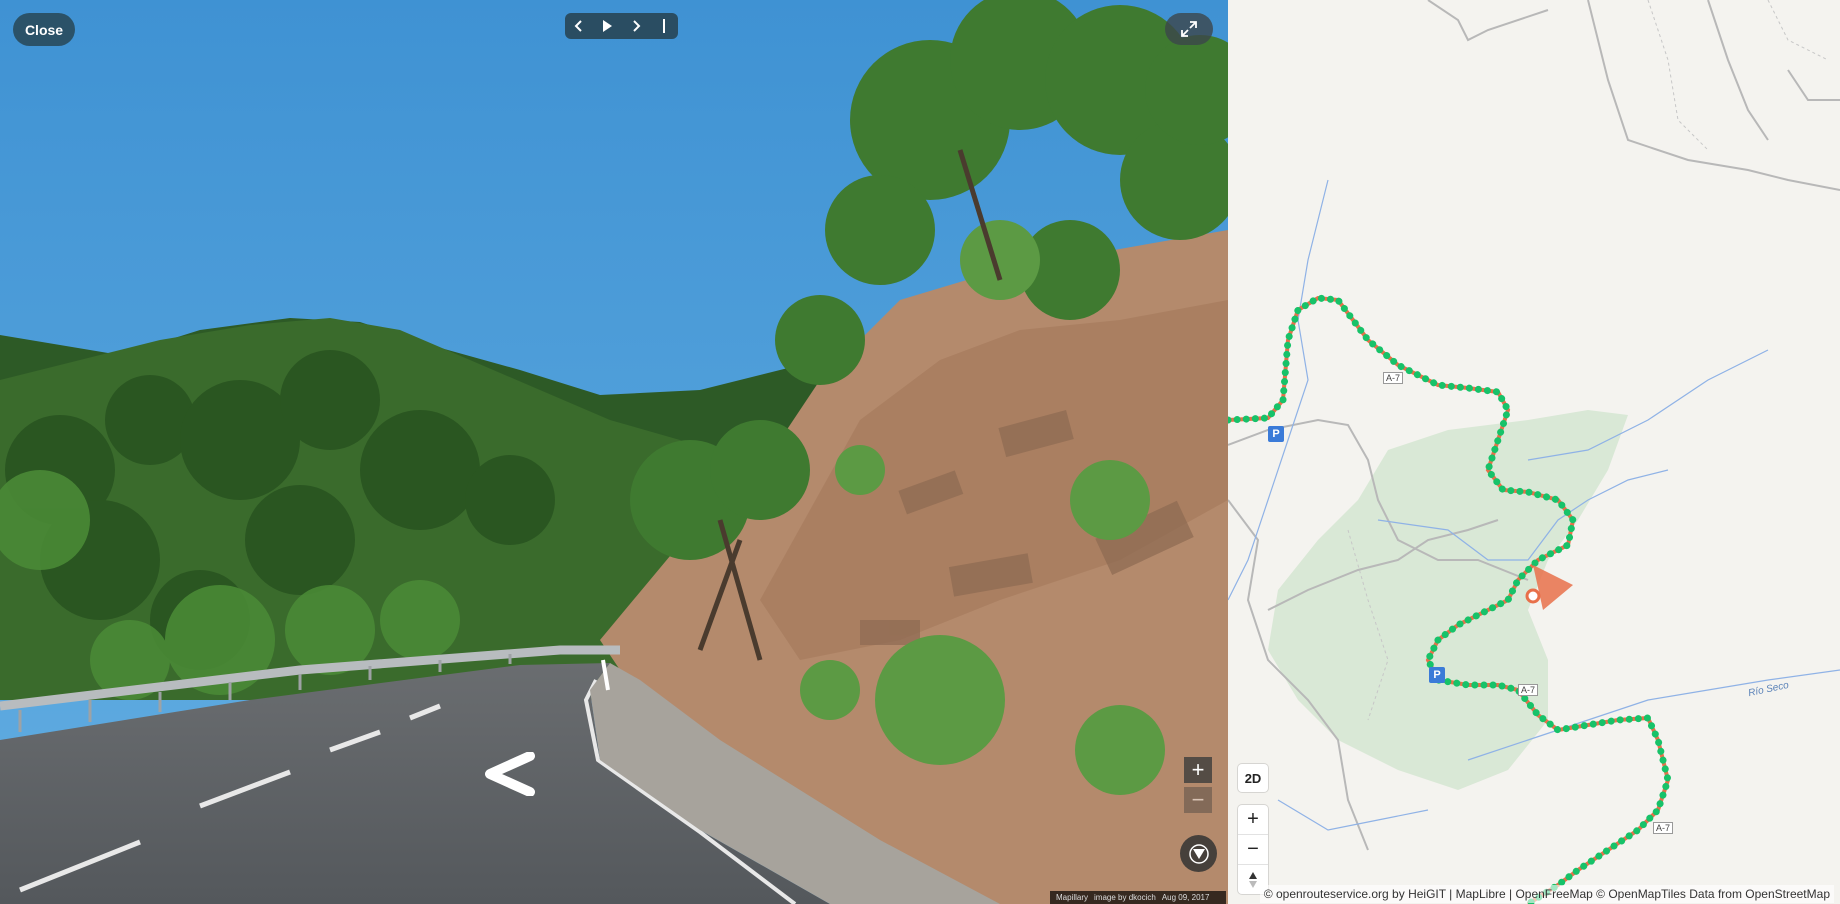 The height and width of the screenshot is (904, 1840). I want to click on compass-north-icon, so click(1253, 879).